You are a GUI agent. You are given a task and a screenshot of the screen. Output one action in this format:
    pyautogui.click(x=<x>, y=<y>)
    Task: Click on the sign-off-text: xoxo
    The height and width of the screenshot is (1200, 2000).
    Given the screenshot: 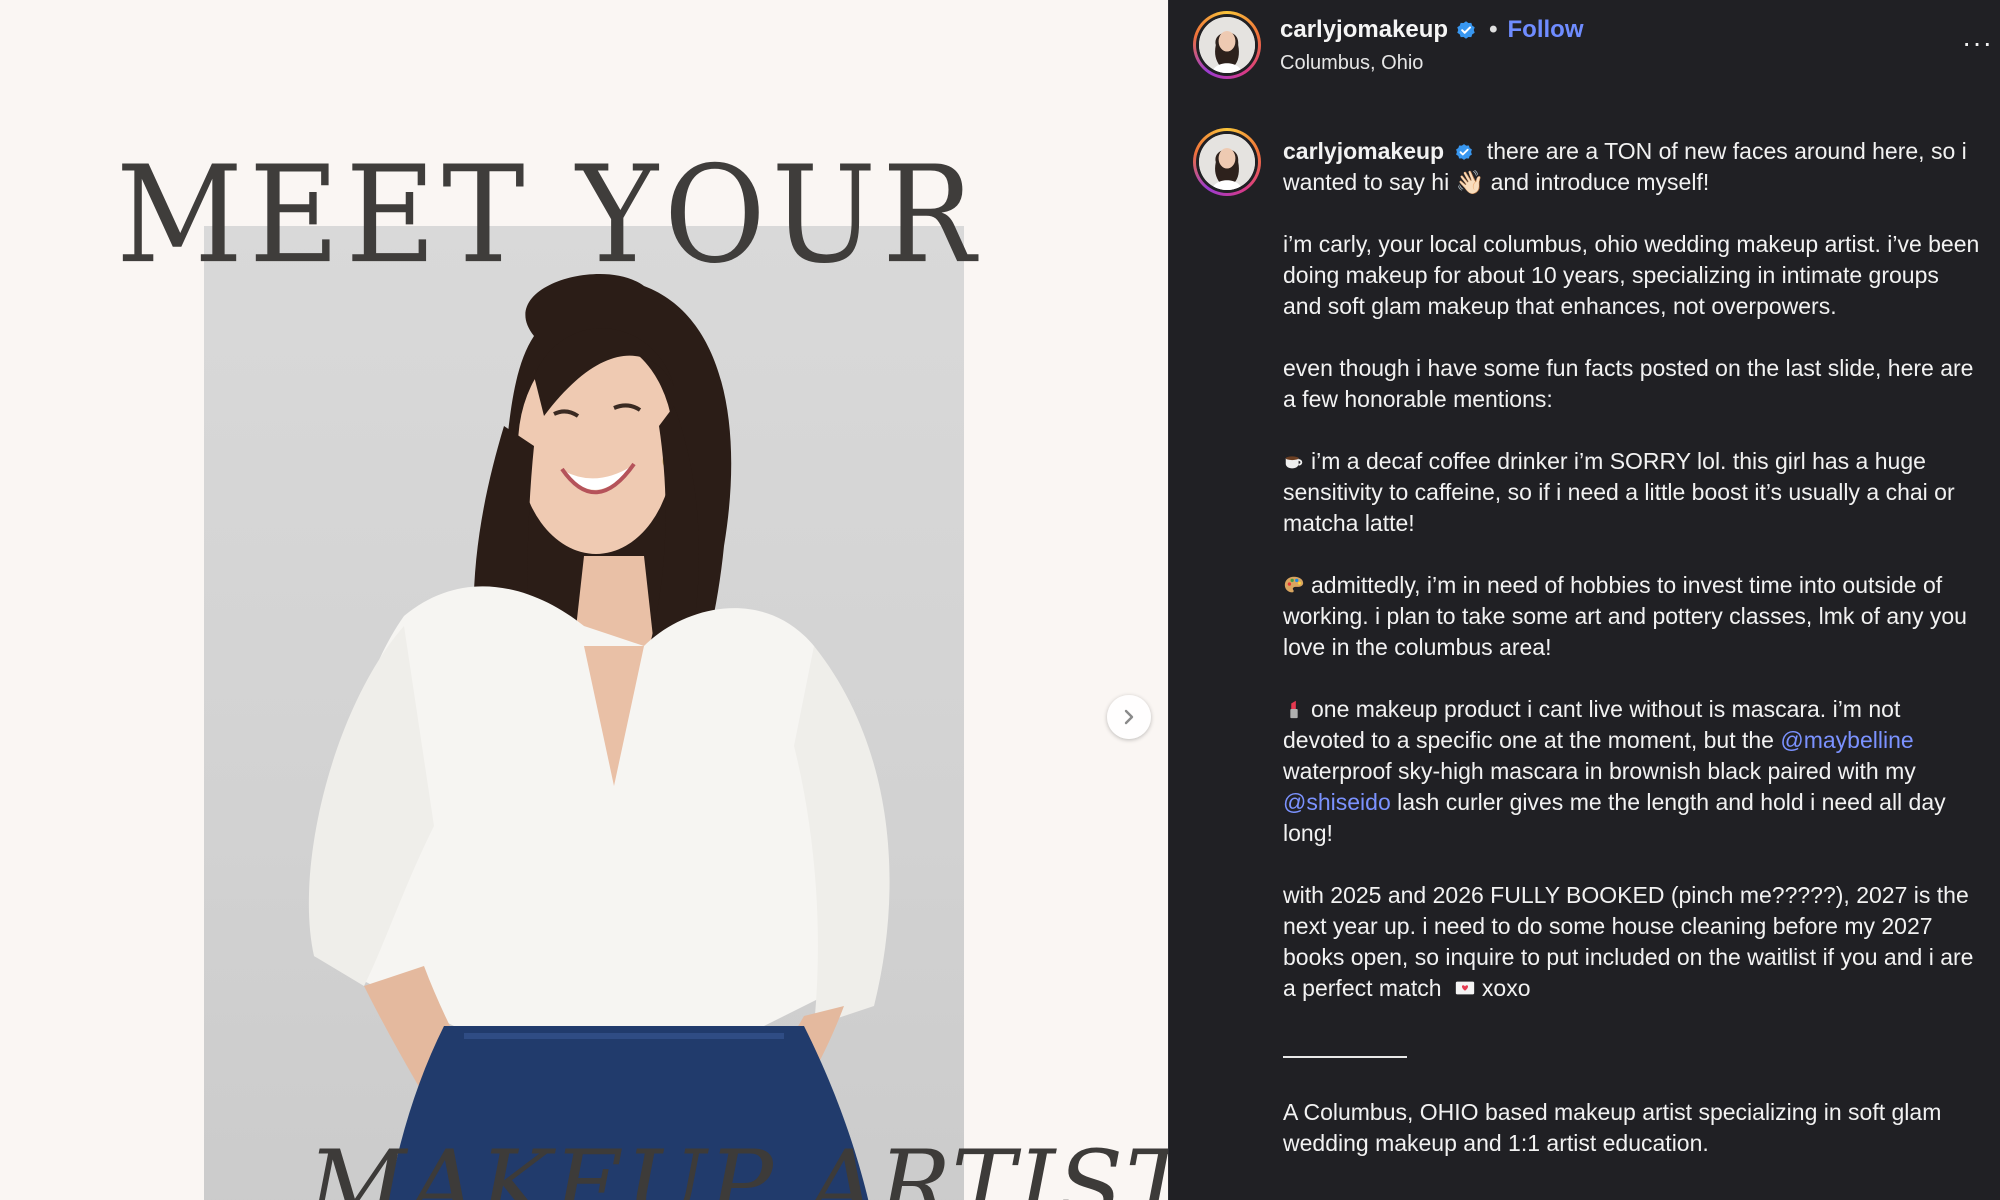 What is the action you would take?
    pyautogui.click(x=1506, y=988)
    